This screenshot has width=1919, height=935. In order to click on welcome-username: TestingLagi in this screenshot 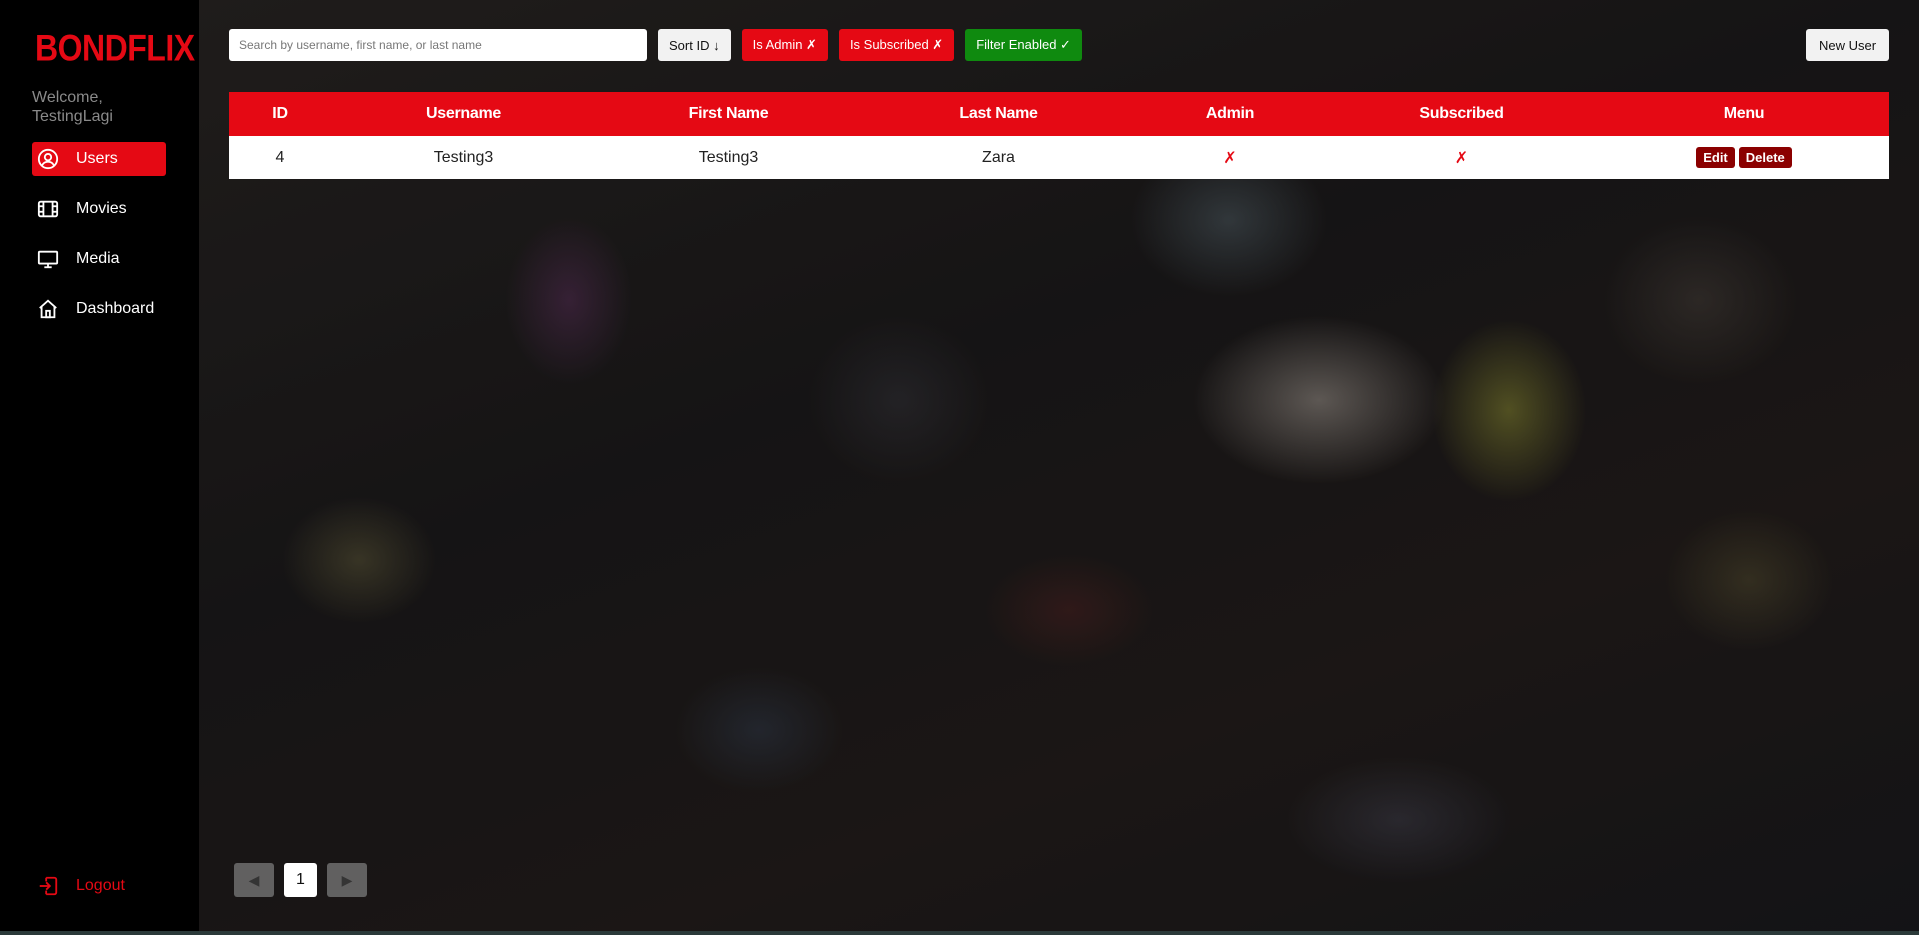, I will do `click(72, 116)`.